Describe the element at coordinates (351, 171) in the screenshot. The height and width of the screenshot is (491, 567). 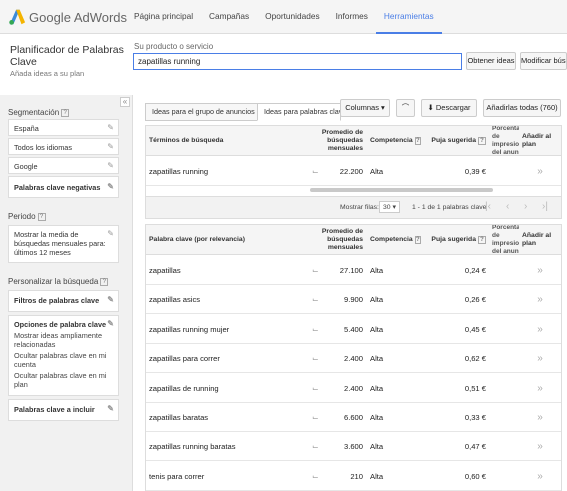
I see `avg-searches-cell: 22.200` at that location.